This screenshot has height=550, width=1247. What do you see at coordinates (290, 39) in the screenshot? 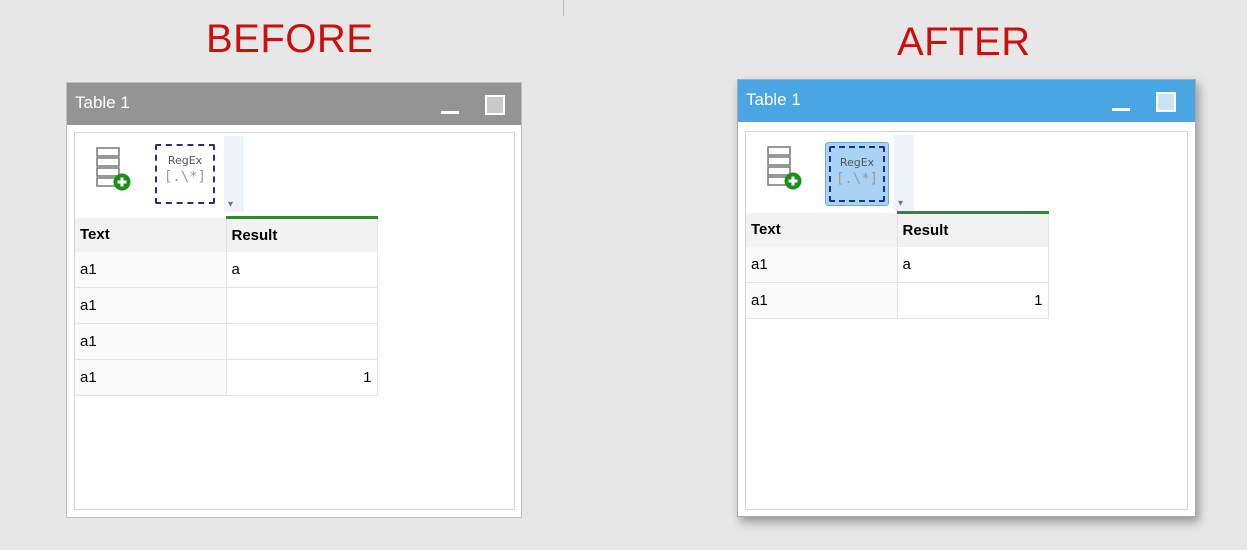
I see `before-caption: BEFORE` at bounding box center [290, 39].